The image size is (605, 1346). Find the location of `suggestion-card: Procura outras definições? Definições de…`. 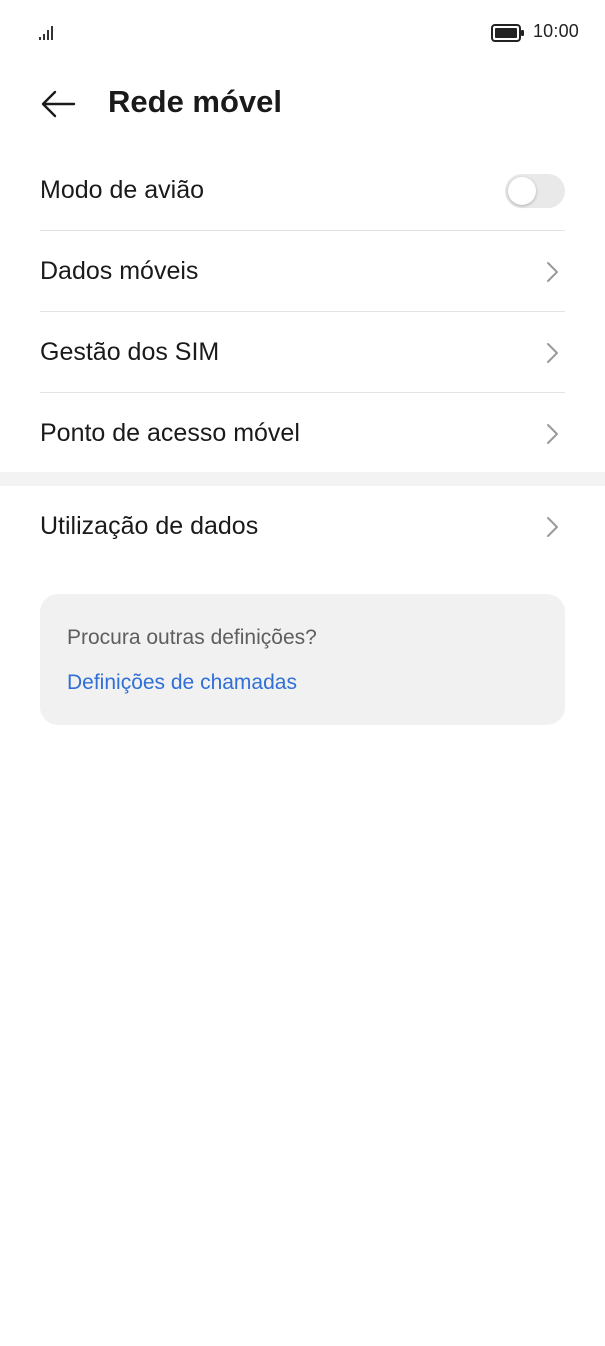

suggestion-card: Procura outras definições? Definições de… is located at coordinates (302, 659).